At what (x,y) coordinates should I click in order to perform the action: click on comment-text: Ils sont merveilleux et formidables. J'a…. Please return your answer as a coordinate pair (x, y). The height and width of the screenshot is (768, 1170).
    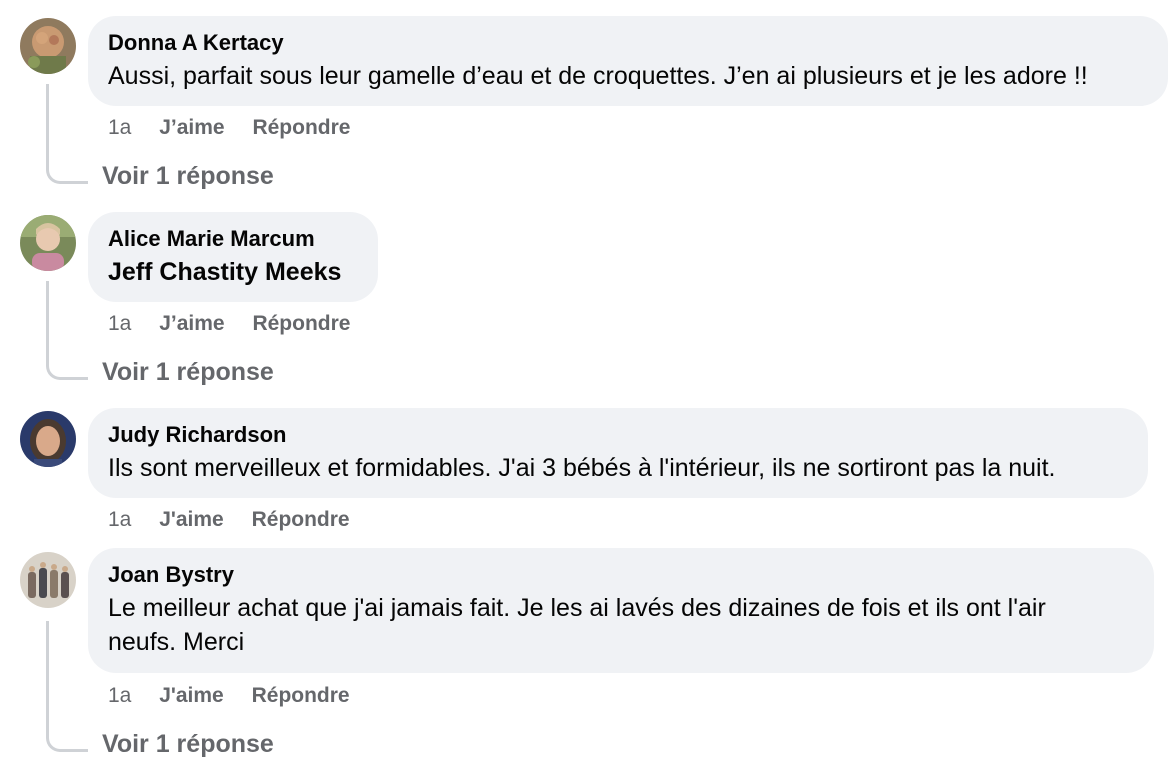
    Looking at the image, I should click on (582, 468).